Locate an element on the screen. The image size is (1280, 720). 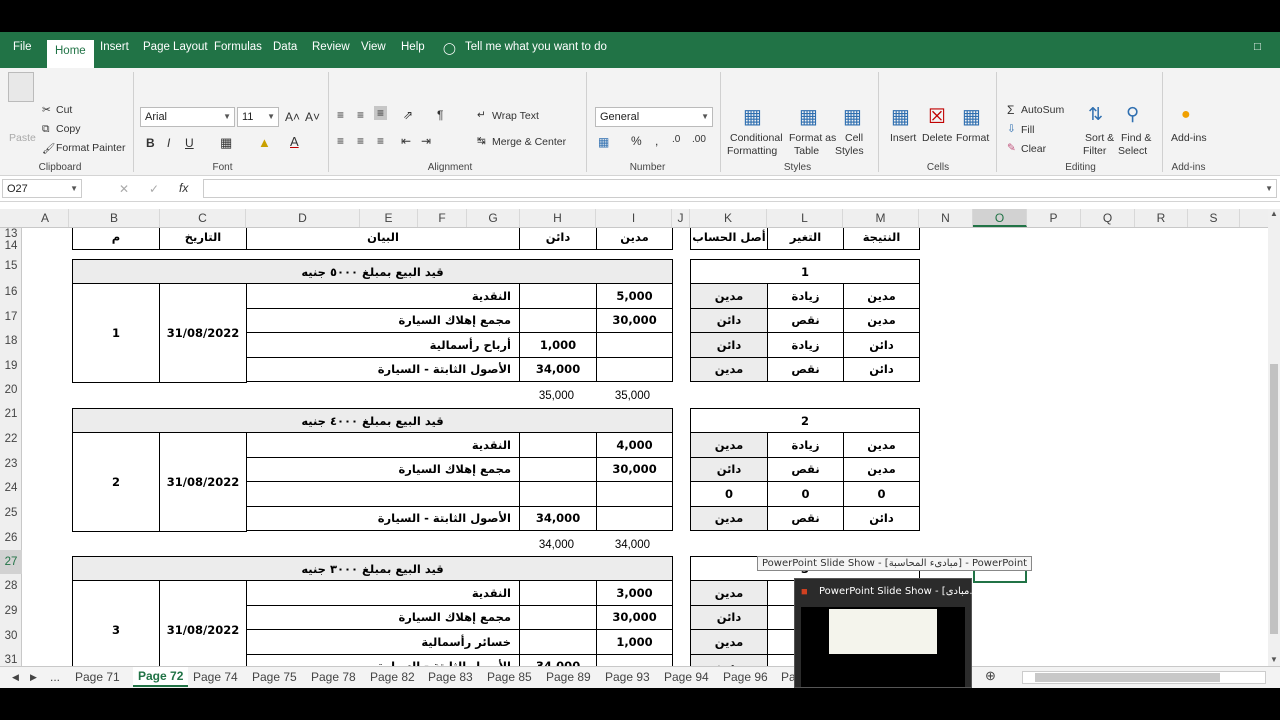
sheet-tab: Page 94 is located at coordinates (686, 677).